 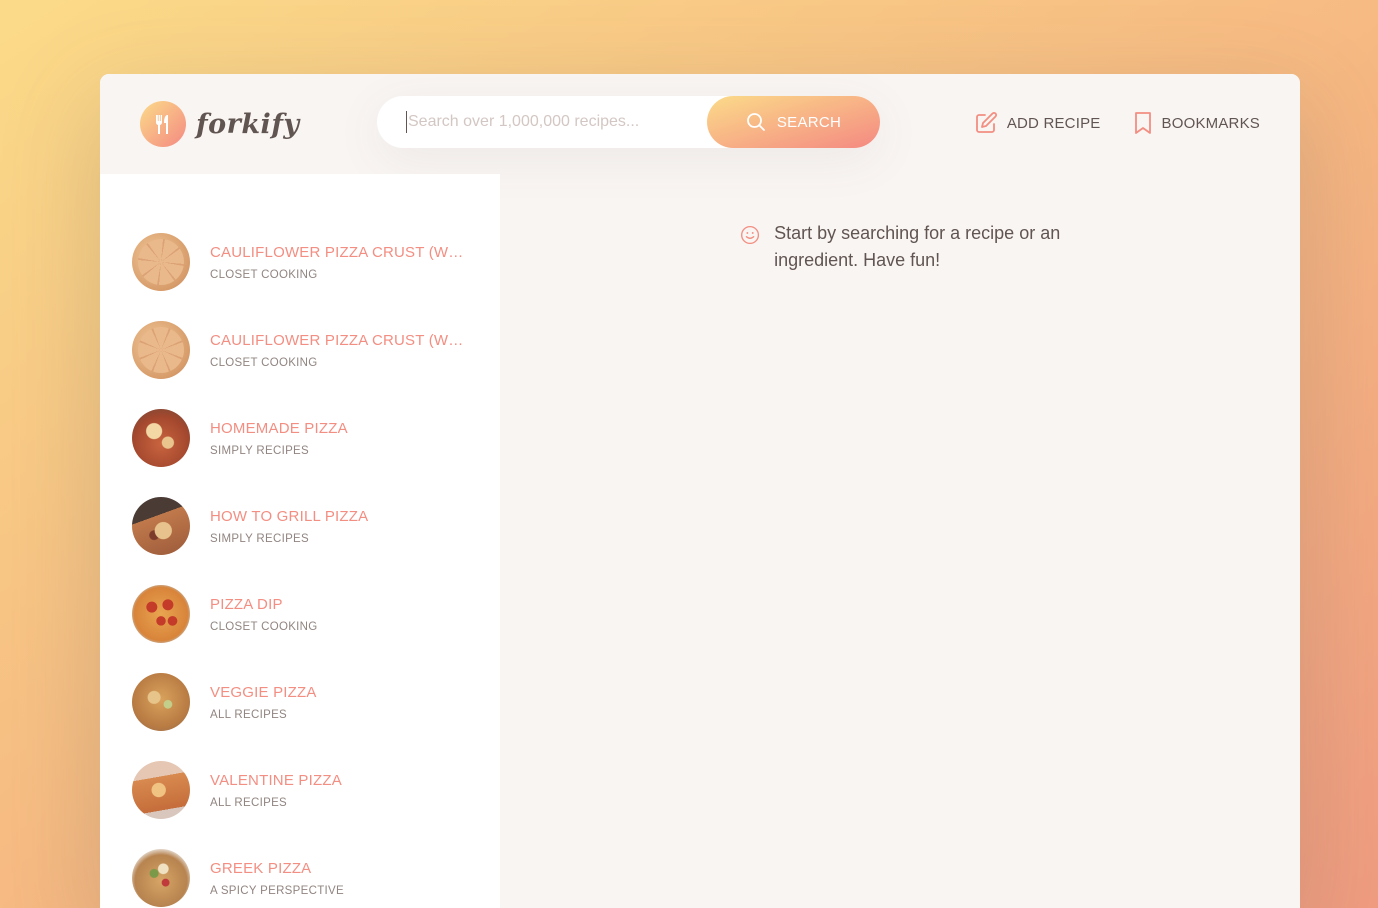 I want to click on result-item: HOMEMADE PIZZA SIMPLY RECIPES, so click(x=300, y=438).